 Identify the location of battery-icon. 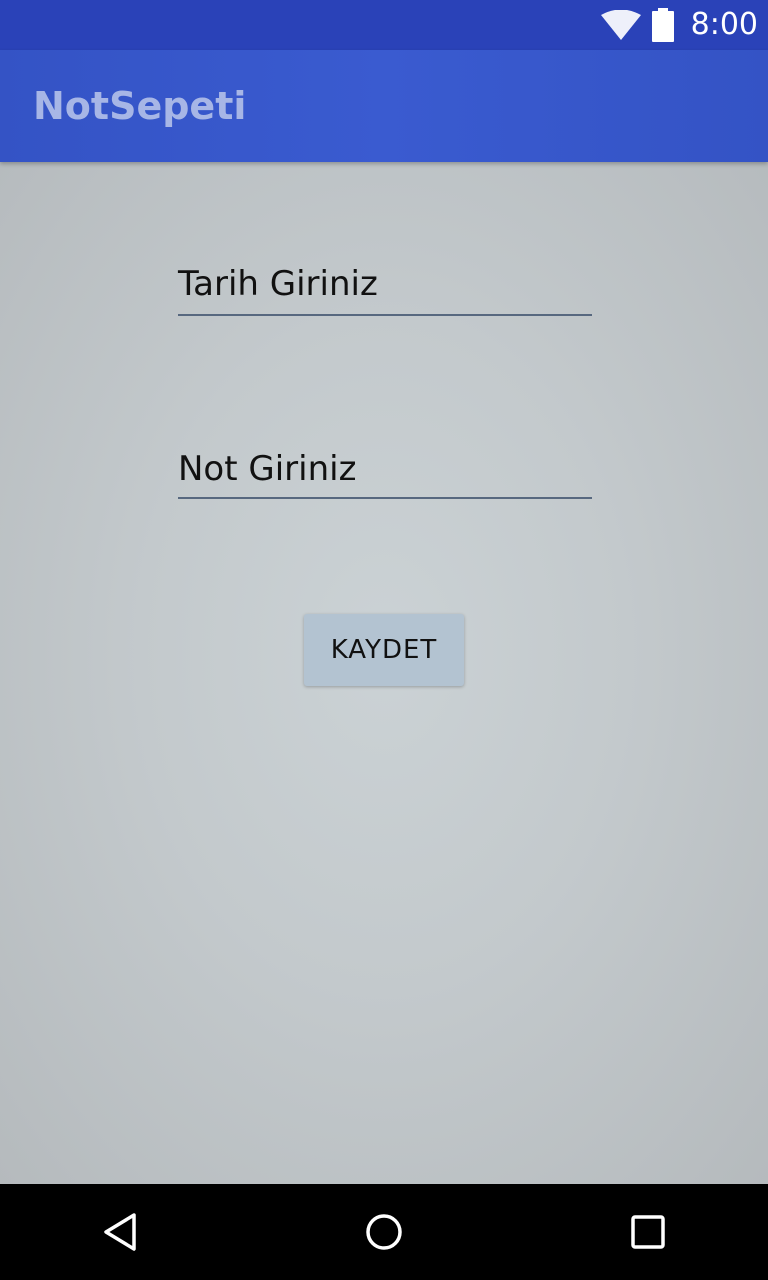
(662, 25).